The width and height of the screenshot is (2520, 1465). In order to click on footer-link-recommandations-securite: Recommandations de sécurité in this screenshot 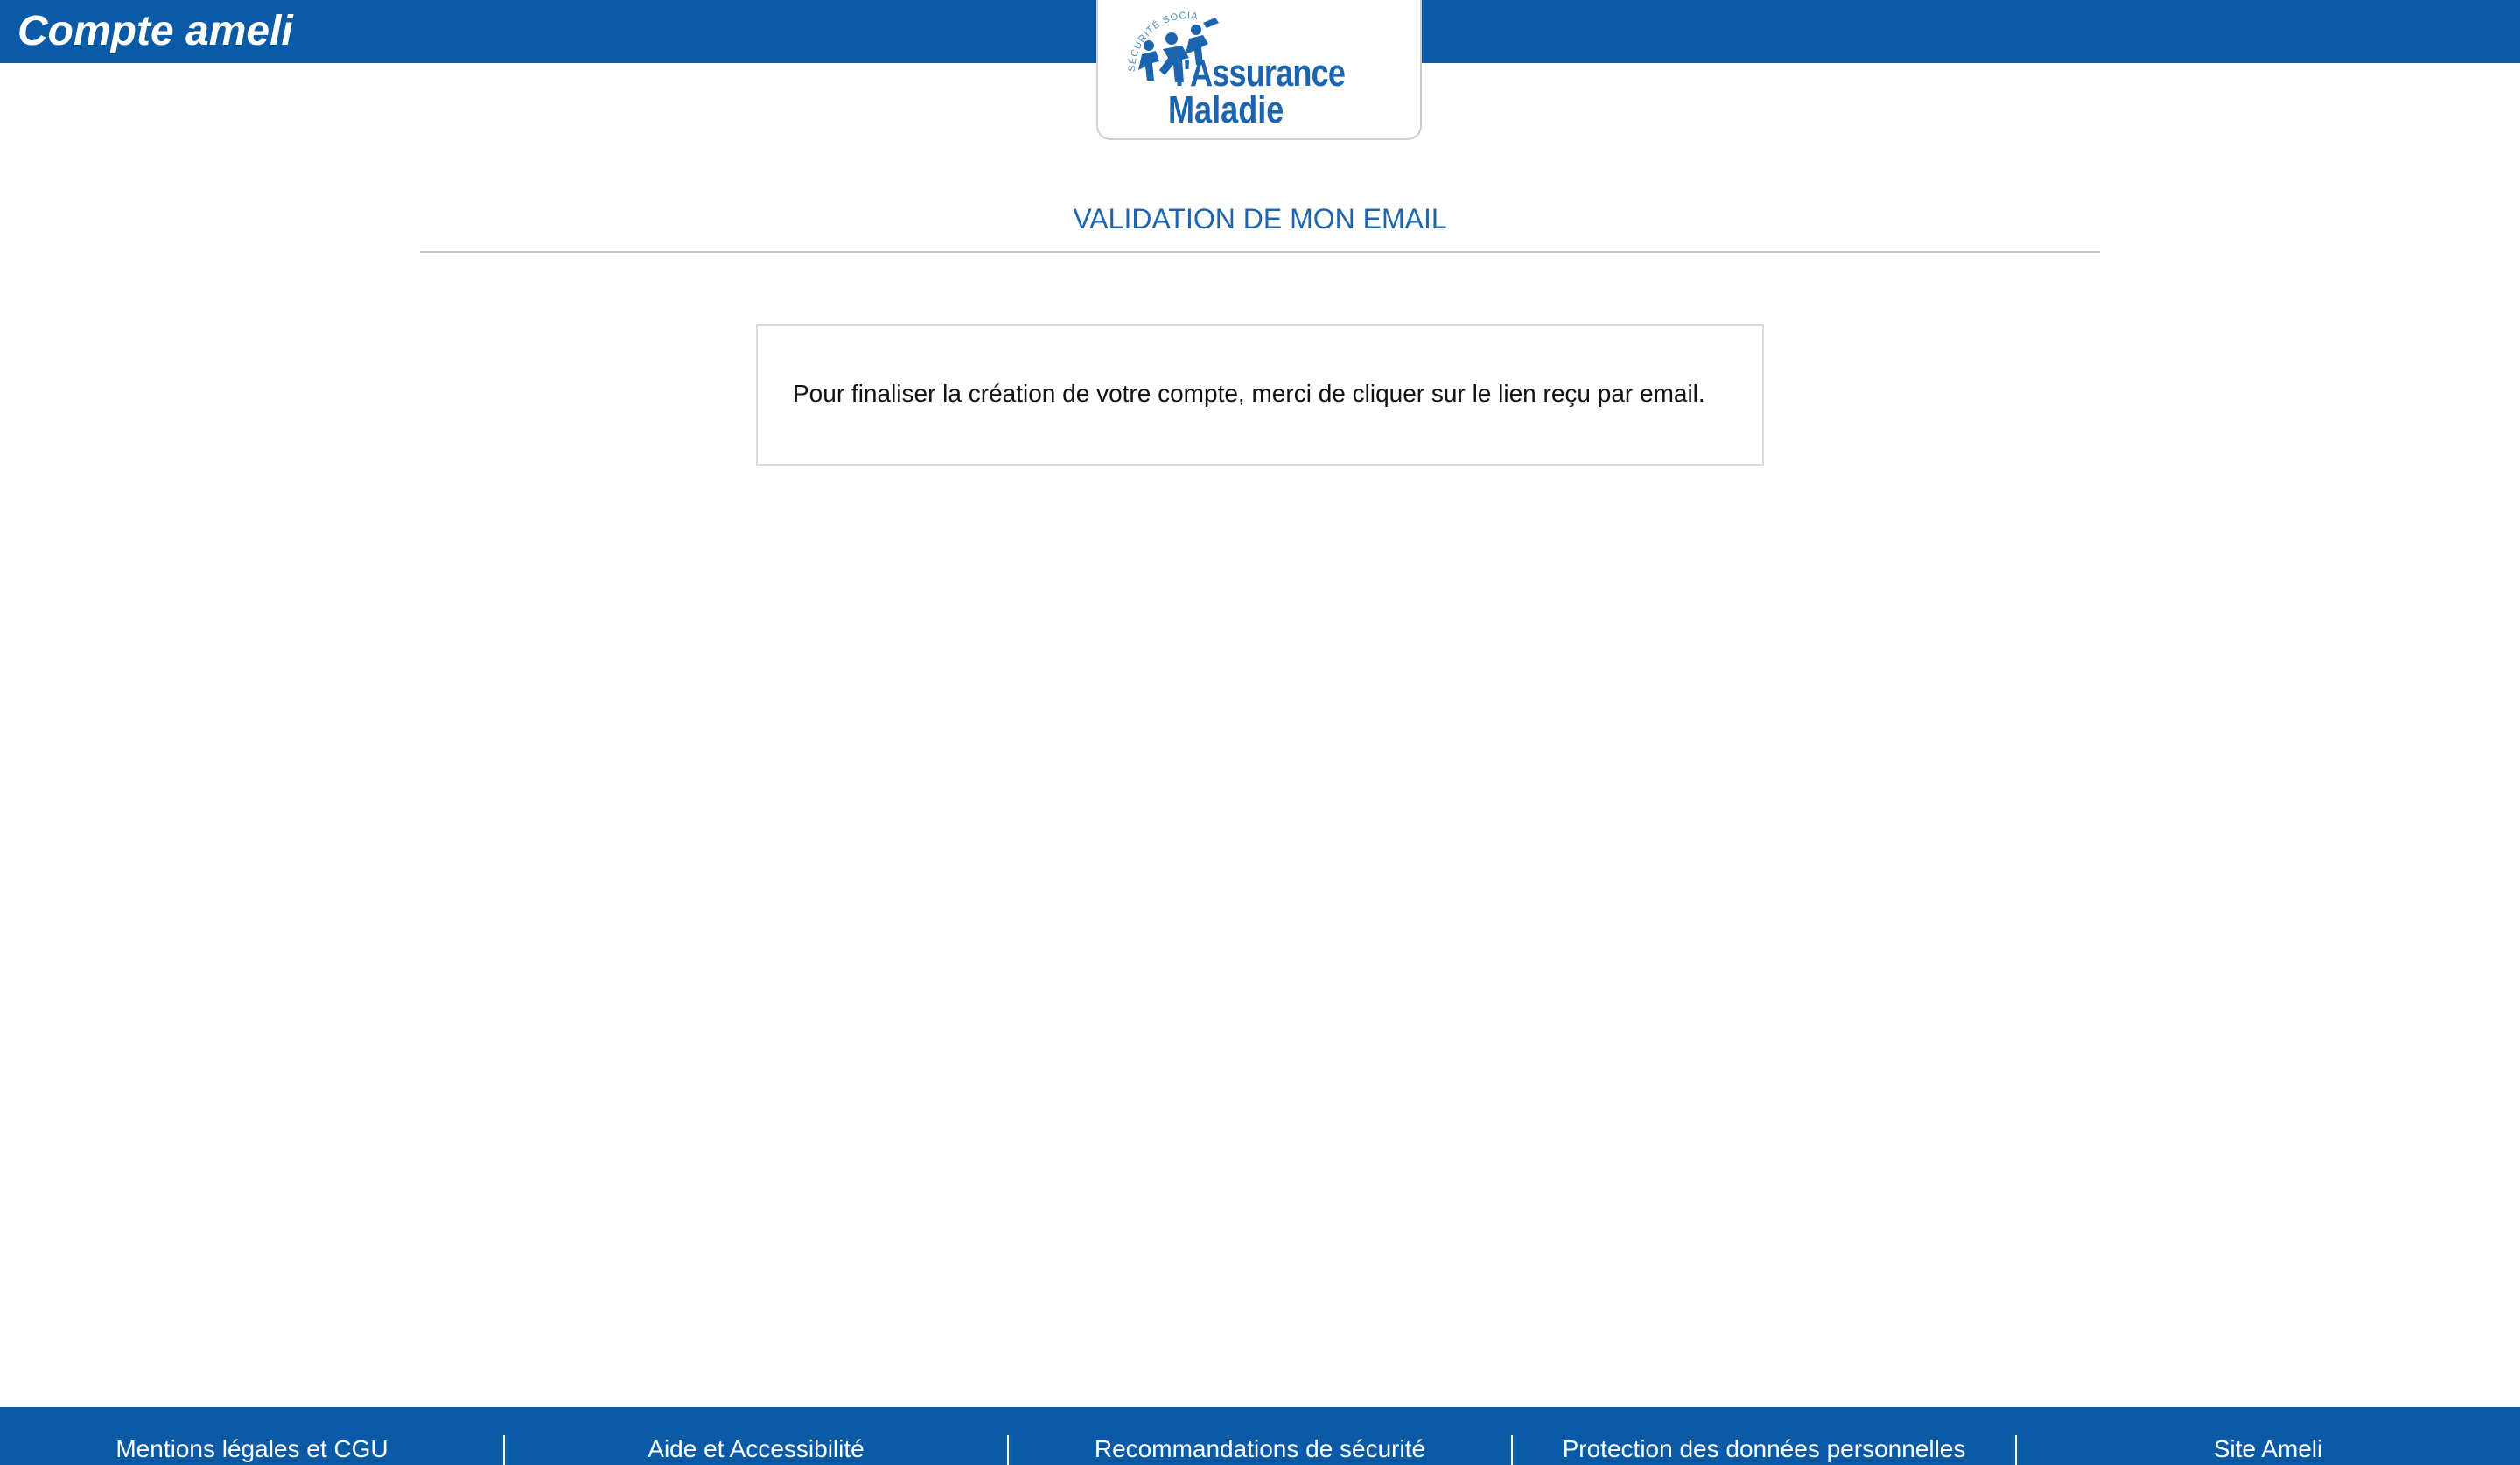, I will do `click(1260, 1436)`.